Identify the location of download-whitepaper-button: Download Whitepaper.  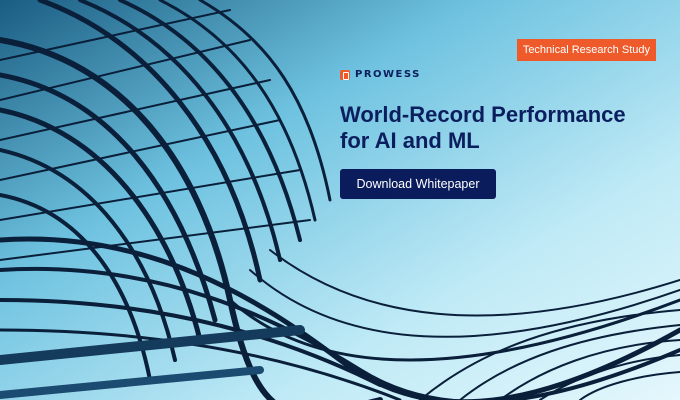
(418, 184).